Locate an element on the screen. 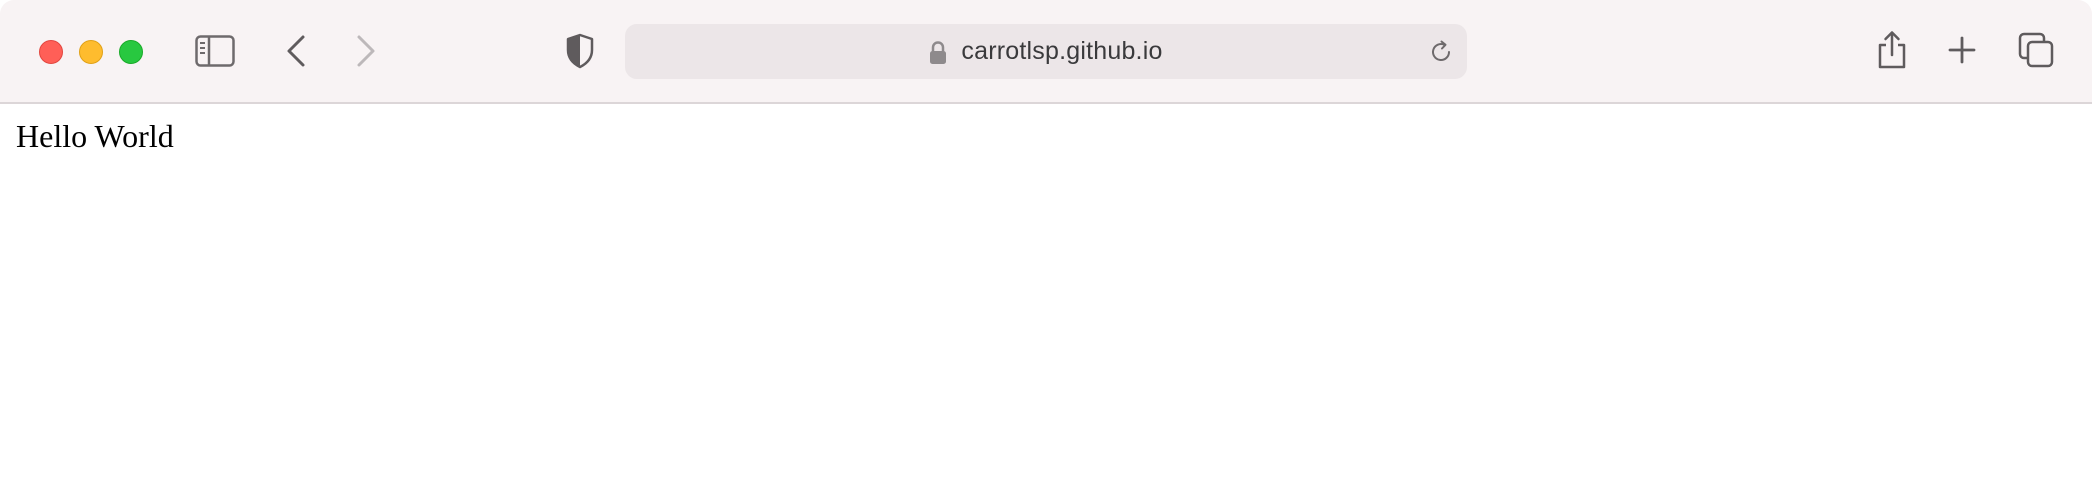  privacy-report-button is located at coordinates (580, 51).